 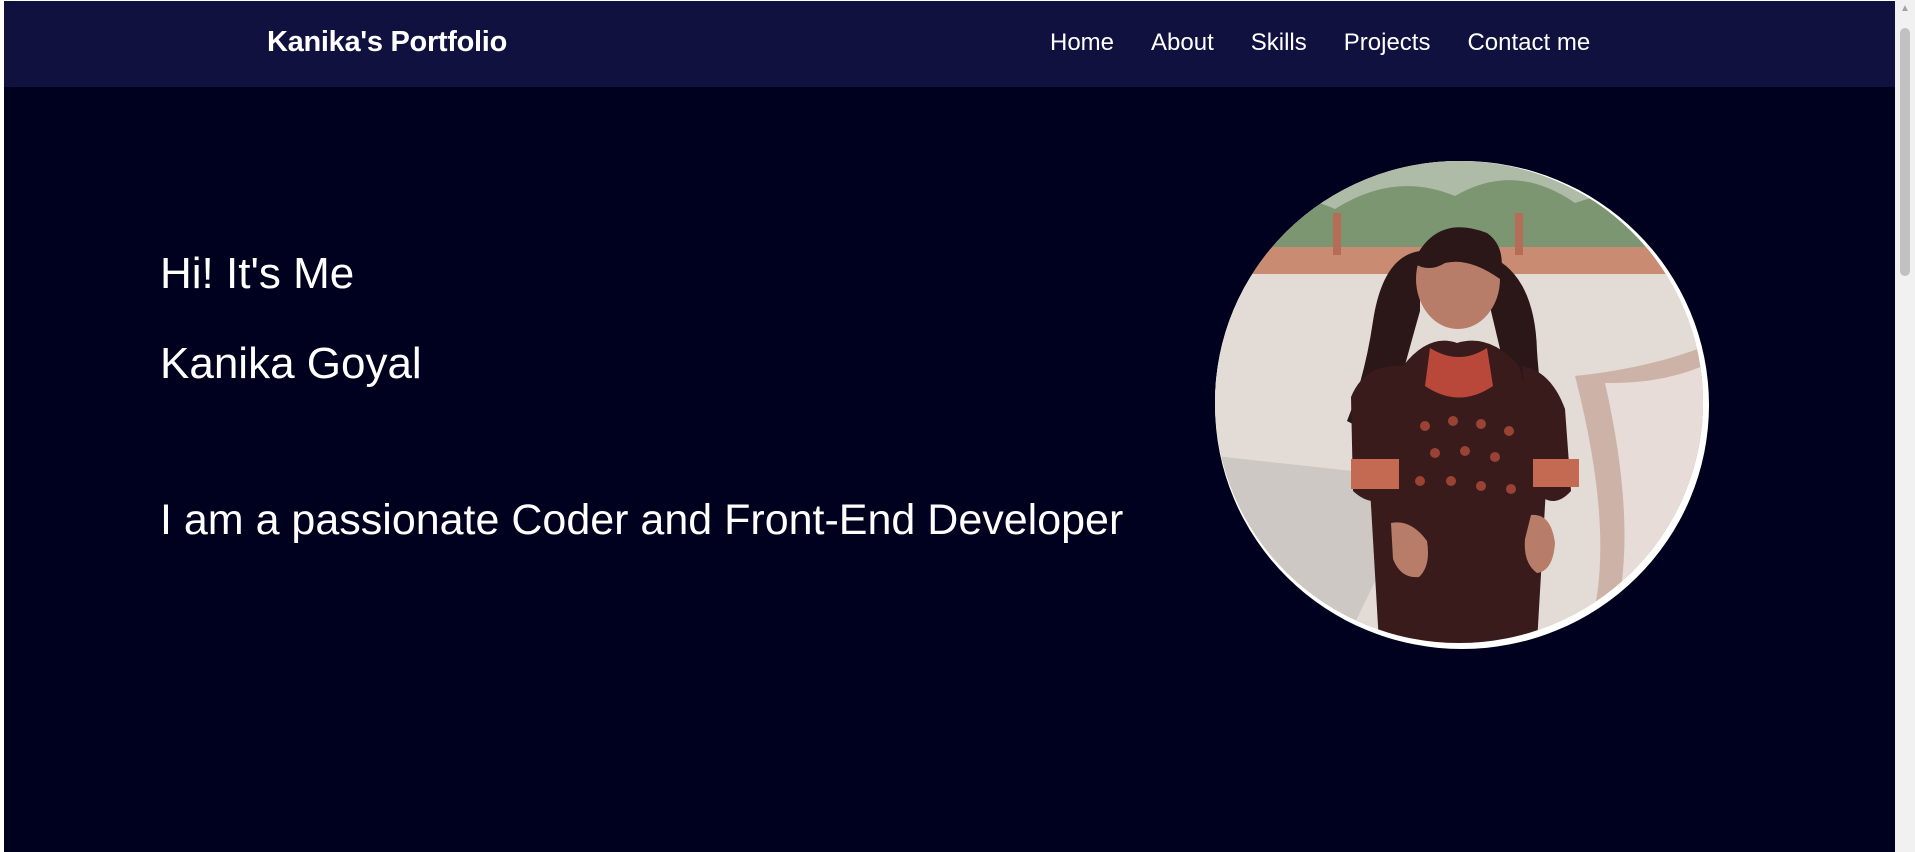 What do you see at coordinates (1387, 43) in the screenshot?
I see `nav-projects: Projects` at bounding box center [1387, 43].